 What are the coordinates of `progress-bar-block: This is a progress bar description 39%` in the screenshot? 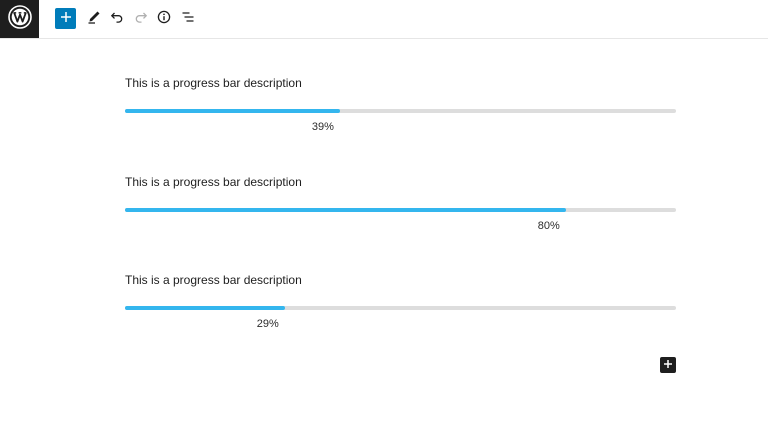 It's located at (400, 104).